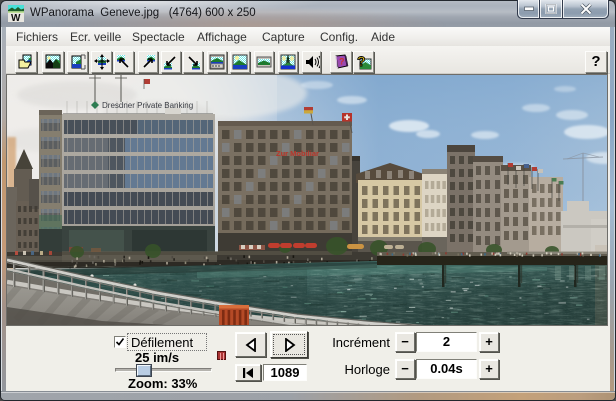 The height and width of the screenshot is (401, 616). I want to click on svg-text: Zur Mobiliar, so click(297, 153).